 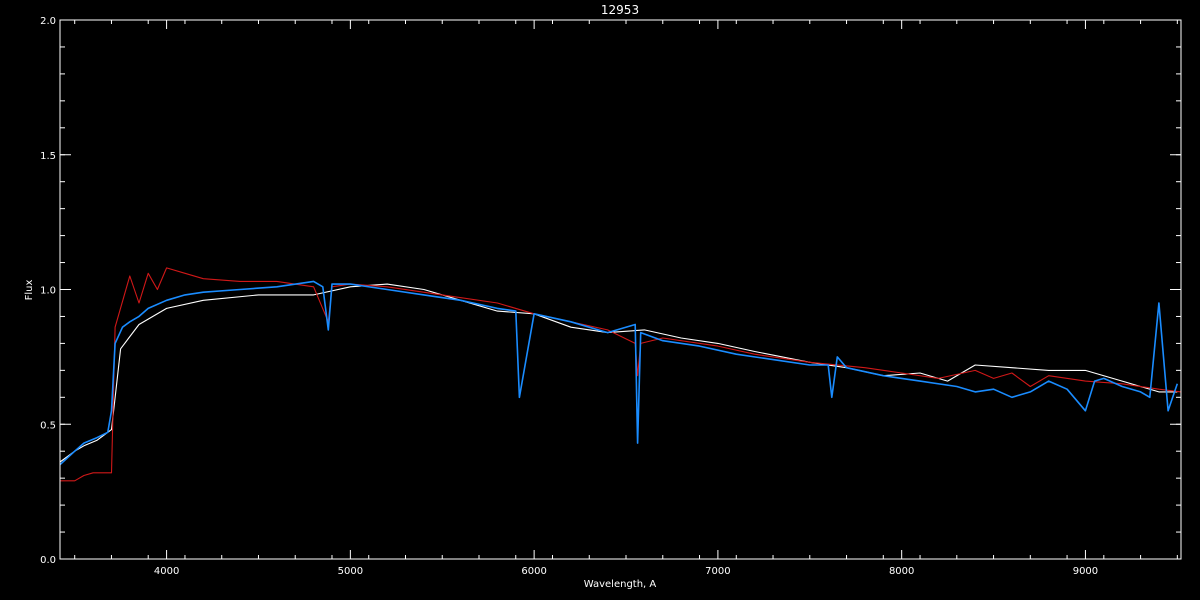 What do you see at coordinates (166, 571) in the screenshot?
I see `x-tick-label: 4000` at bounding box center [166, 571].